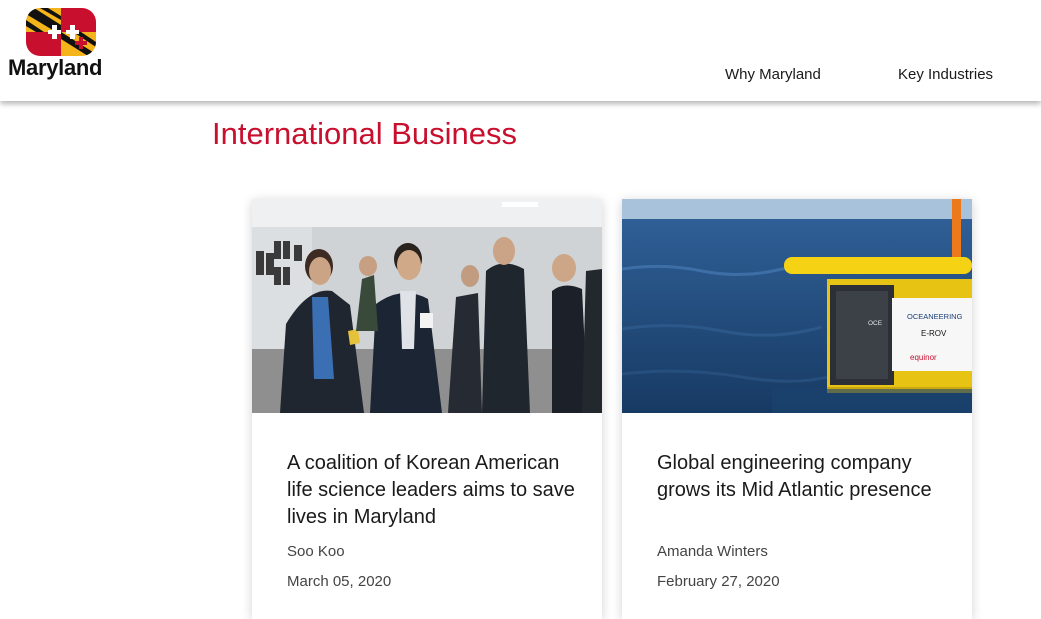 This screenshot has height=619, width=1041. I want to click on card-author: Soo Koo, so click(316, 551).